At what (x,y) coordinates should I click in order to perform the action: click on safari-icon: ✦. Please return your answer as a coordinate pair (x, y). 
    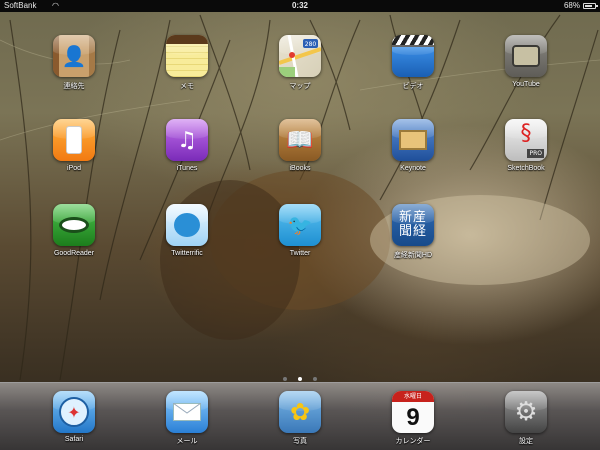
    Looking at the image, I should click on (74, 412).